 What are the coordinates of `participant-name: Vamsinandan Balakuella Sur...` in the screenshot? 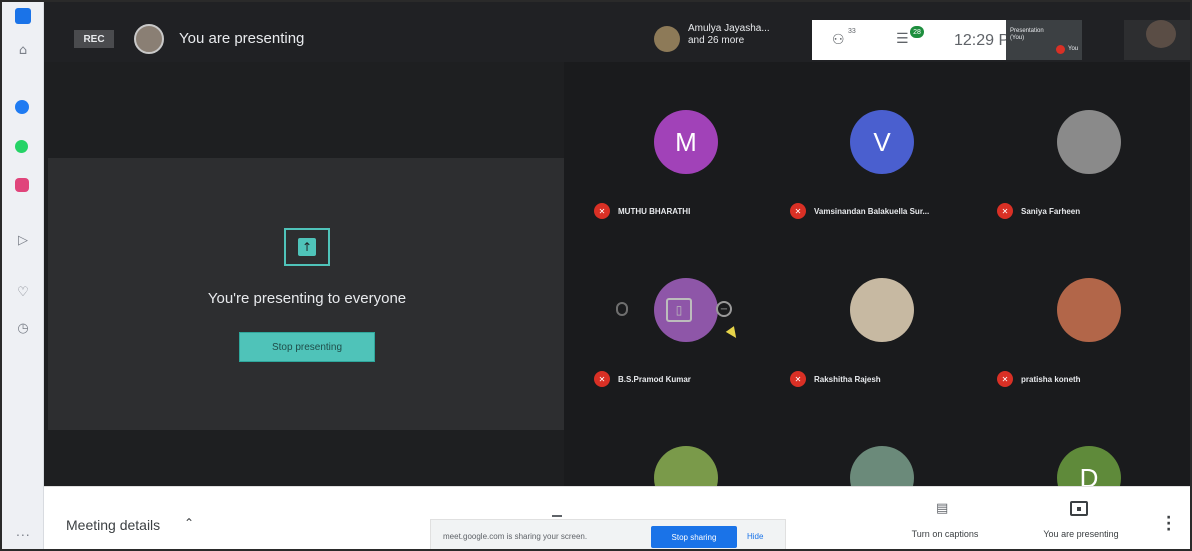 It's located at (872, 211).